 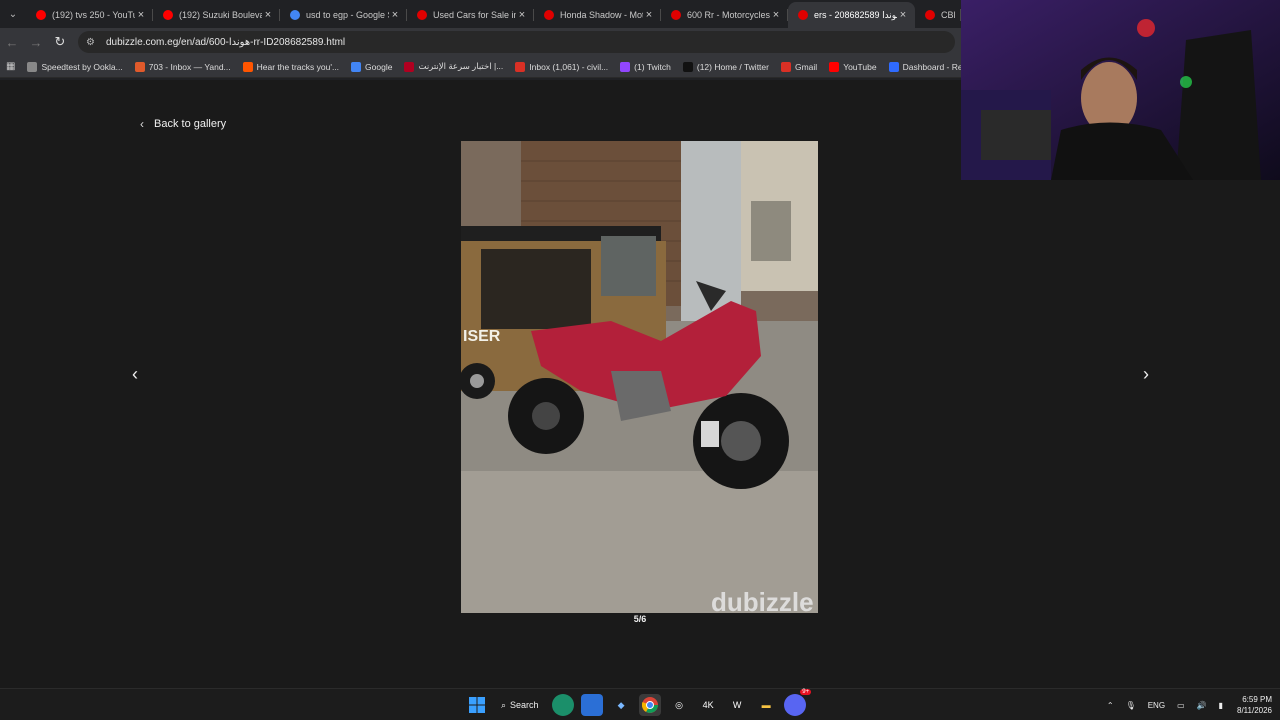 I want to click on 4k-app-icon: 4K, so click(x=708, y=705).